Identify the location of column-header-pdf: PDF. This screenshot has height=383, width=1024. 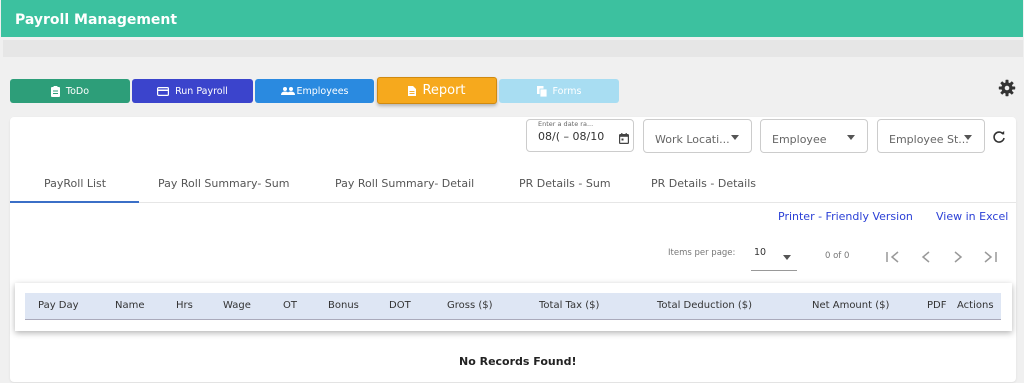
(936, 305).